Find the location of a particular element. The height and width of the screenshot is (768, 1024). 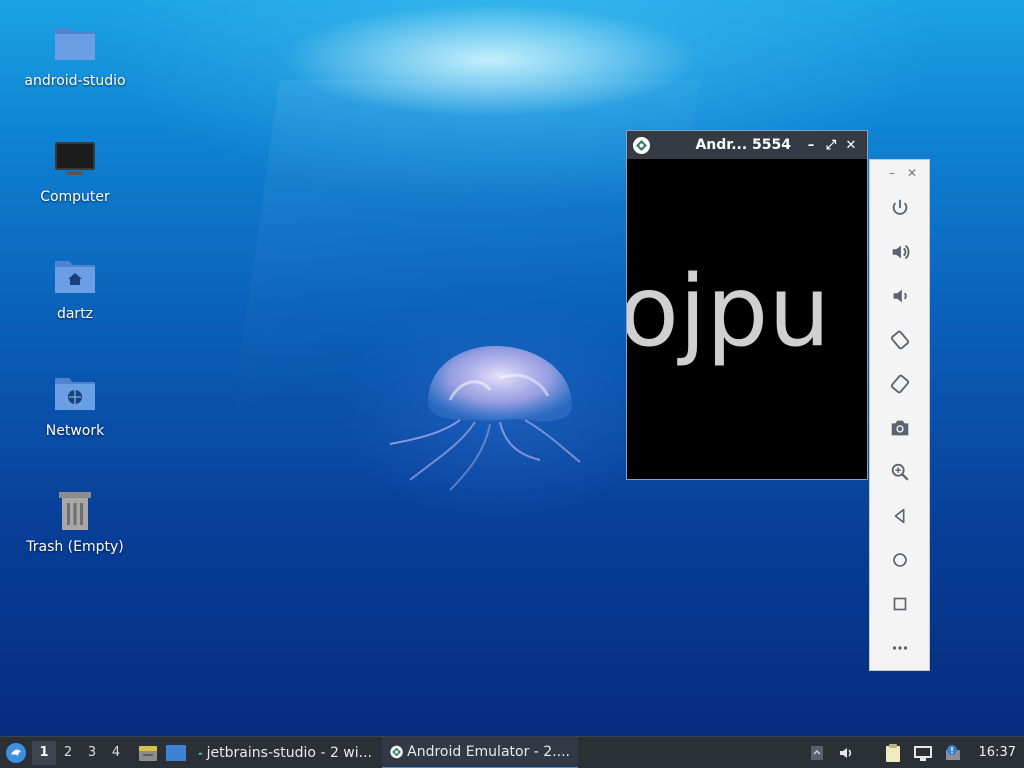

workspace-1: 1 is located at coordinates (44, 752).